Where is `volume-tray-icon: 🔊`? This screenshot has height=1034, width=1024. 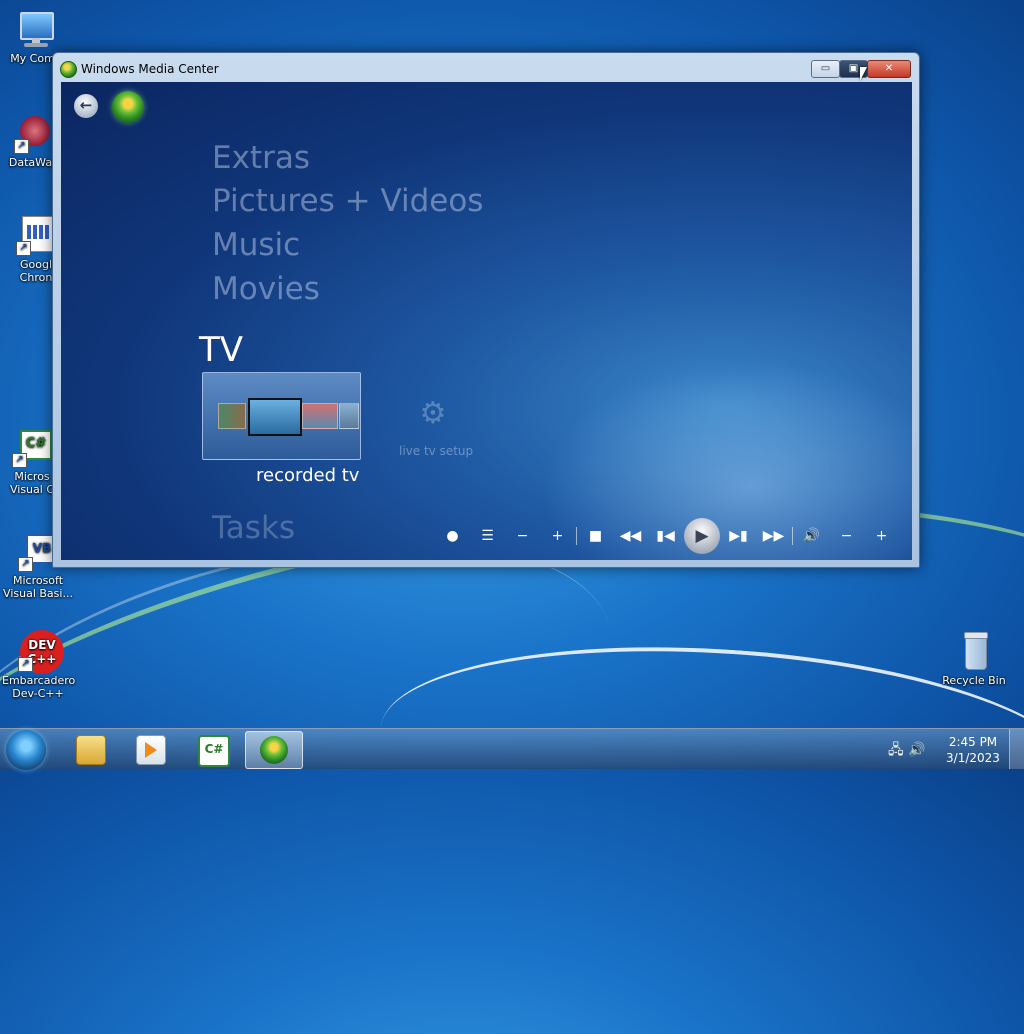 volume-tray-icon: 🔊 is located at coordinates (916, 750).